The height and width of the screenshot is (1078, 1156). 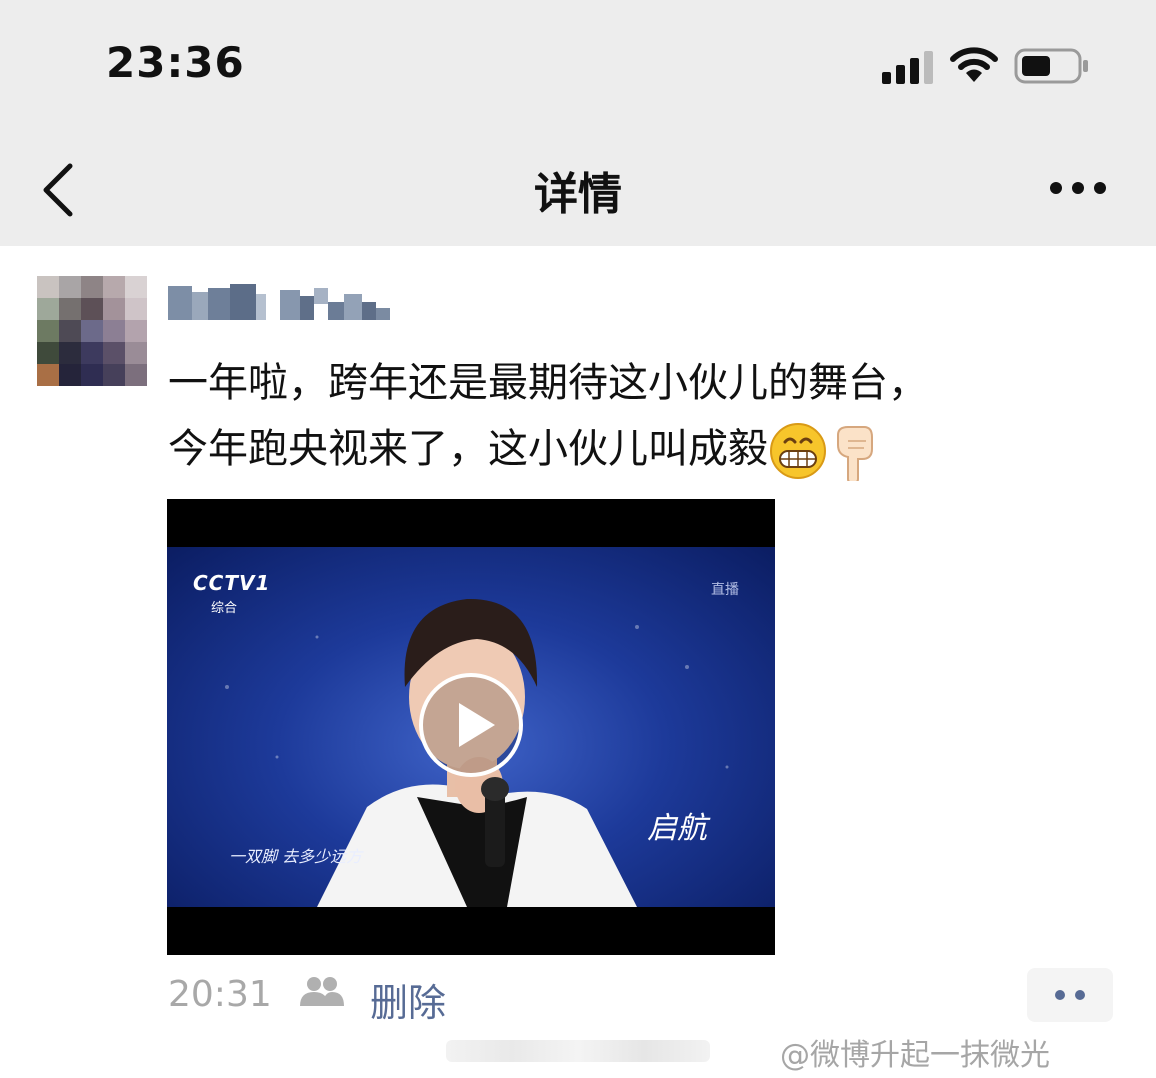 I want to click on status-bar: 23:36, so click(x=578, y=65).